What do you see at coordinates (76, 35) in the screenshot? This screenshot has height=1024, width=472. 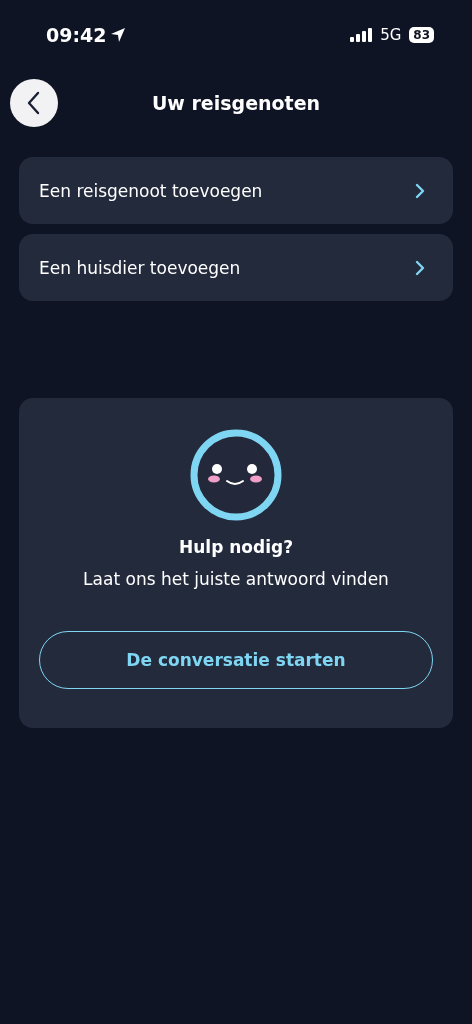 I see `clock-time: 09:42` at bounding box center [76, 35].